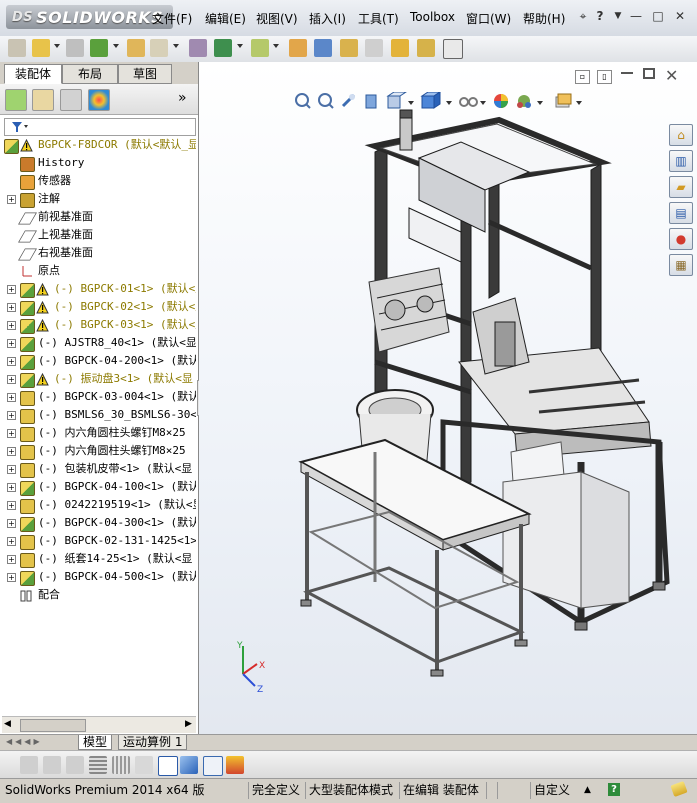 This screenshot has height=803, width=697. I want to click on tab-navigation-icon: ◀◀◀▶, so click(24, 741).